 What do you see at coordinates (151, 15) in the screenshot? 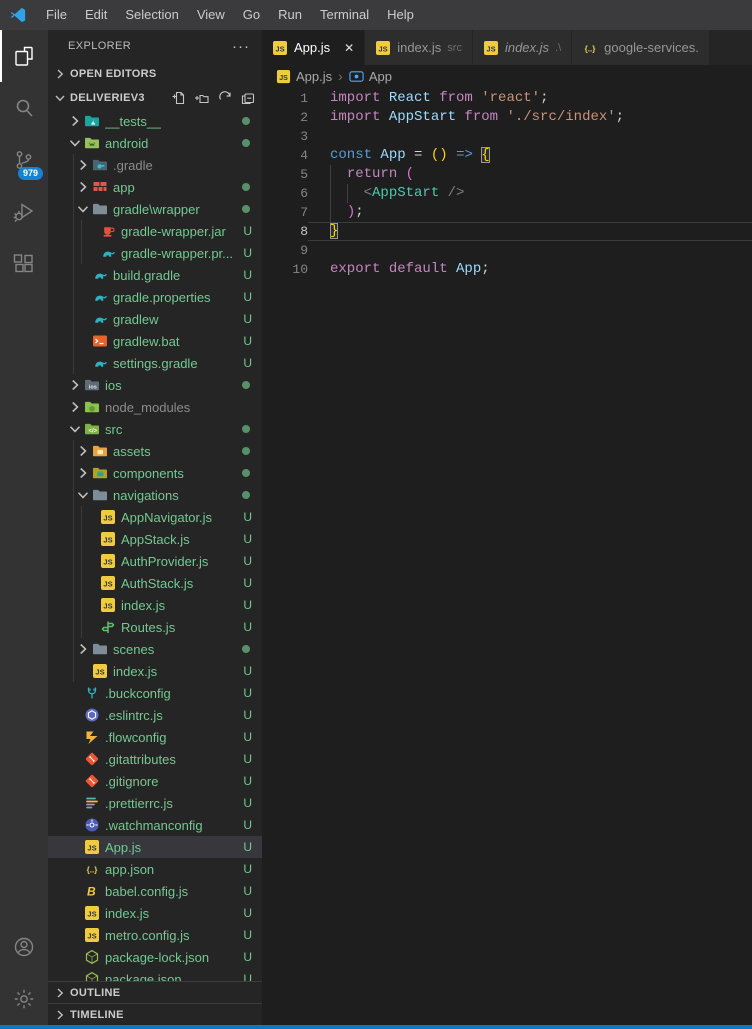
I see `menu-selection: Selection` at bounding box center [151, 15].